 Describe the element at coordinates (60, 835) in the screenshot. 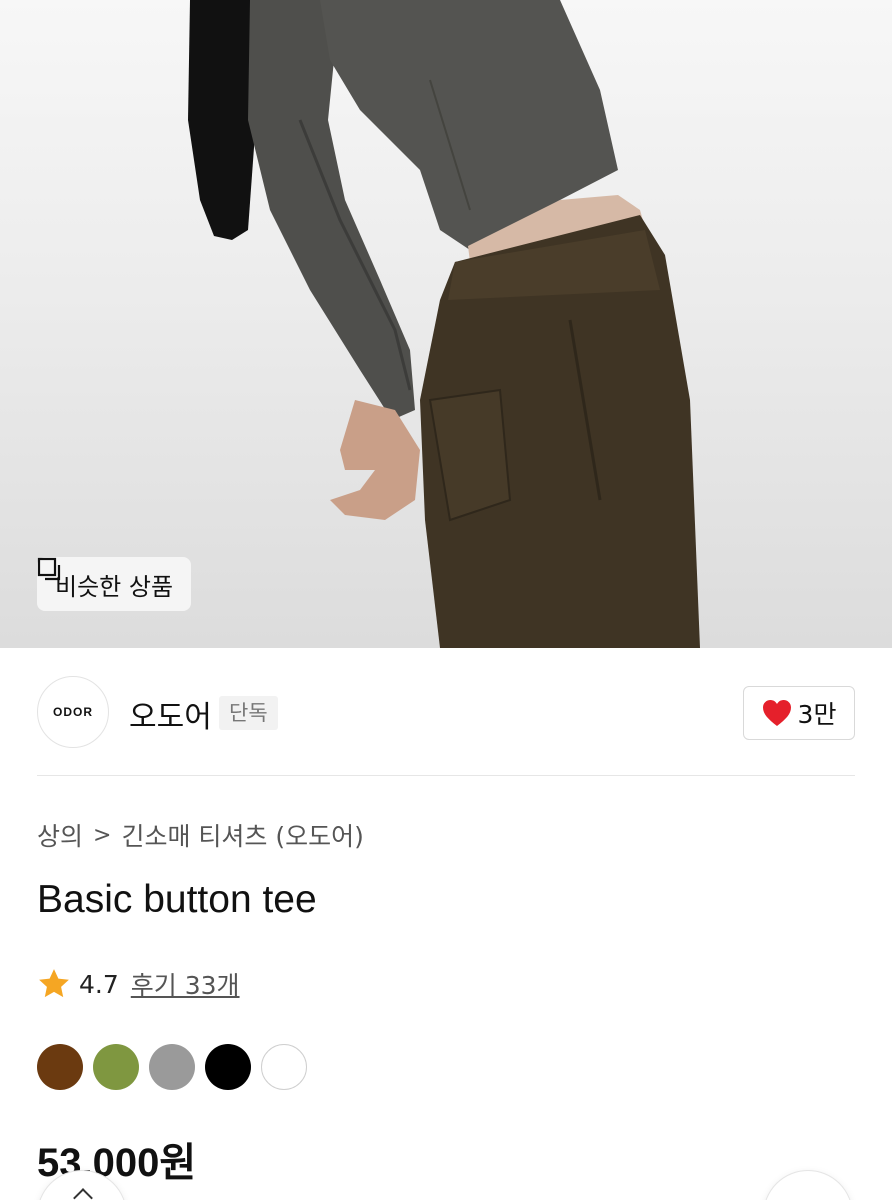

I see `breadcrumb-category: 상의` at that location.